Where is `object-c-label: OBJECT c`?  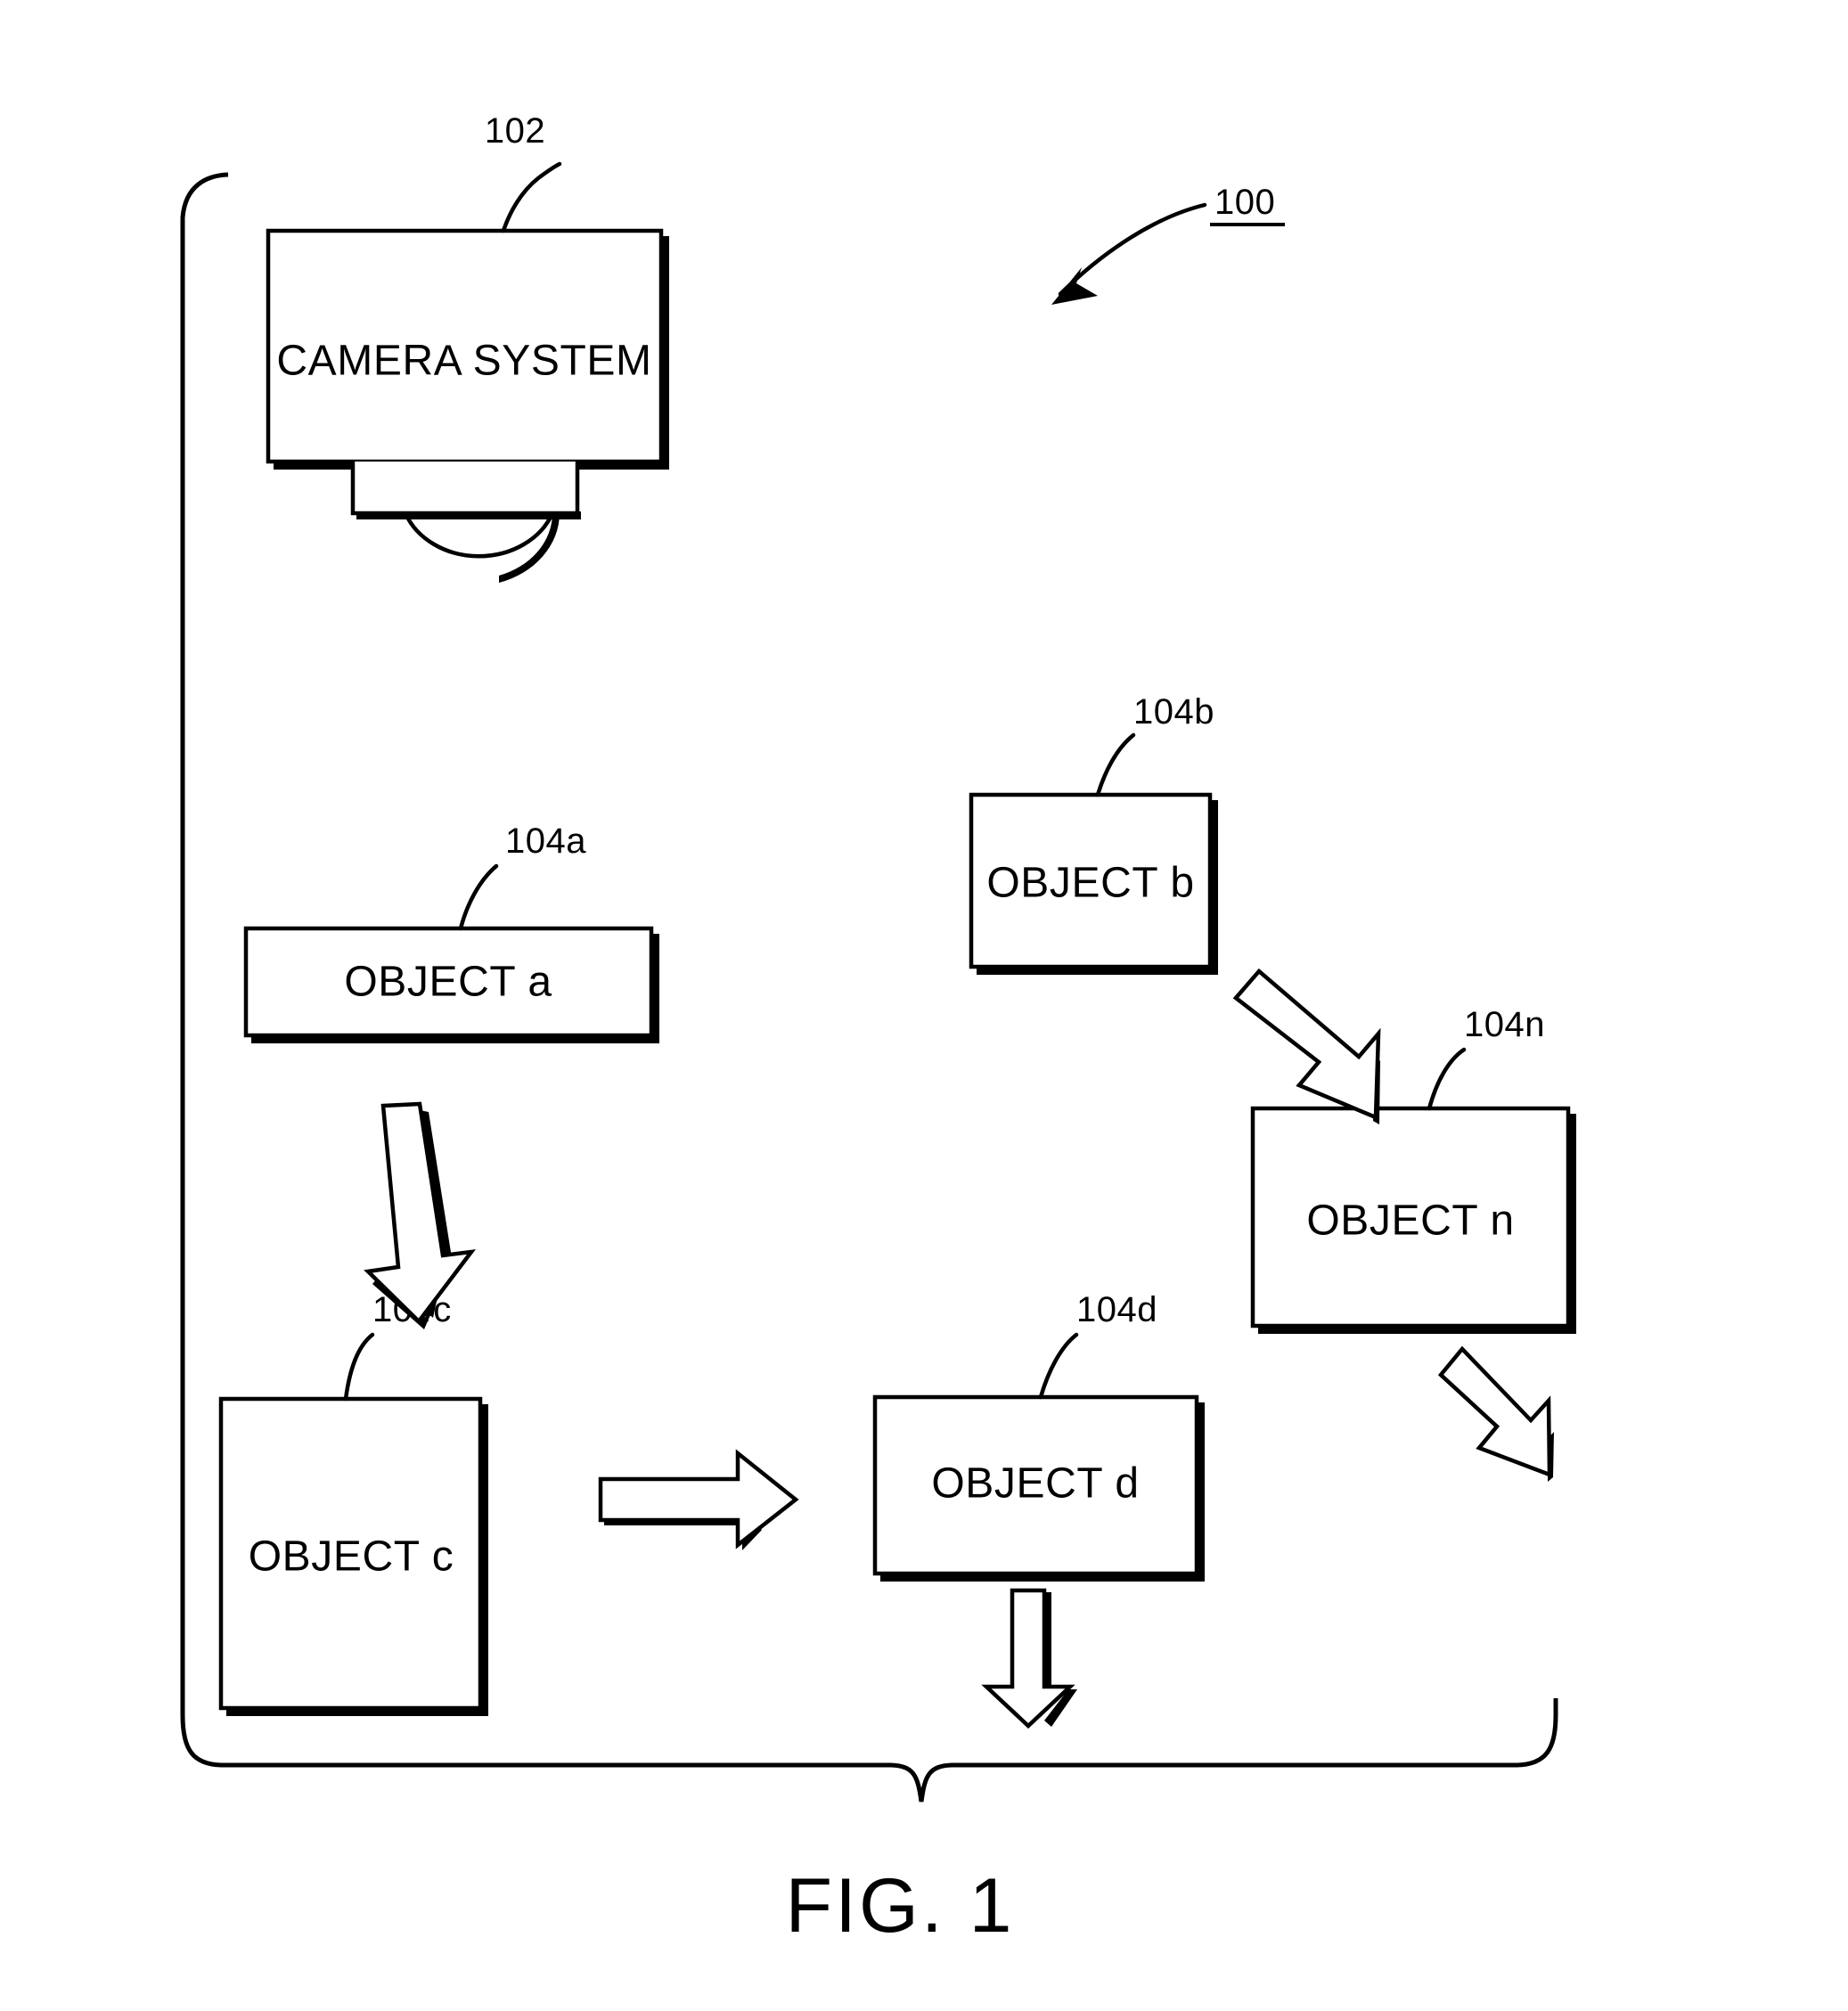
object-c-label: OBJECT c is located at coordinates (352, 1557).